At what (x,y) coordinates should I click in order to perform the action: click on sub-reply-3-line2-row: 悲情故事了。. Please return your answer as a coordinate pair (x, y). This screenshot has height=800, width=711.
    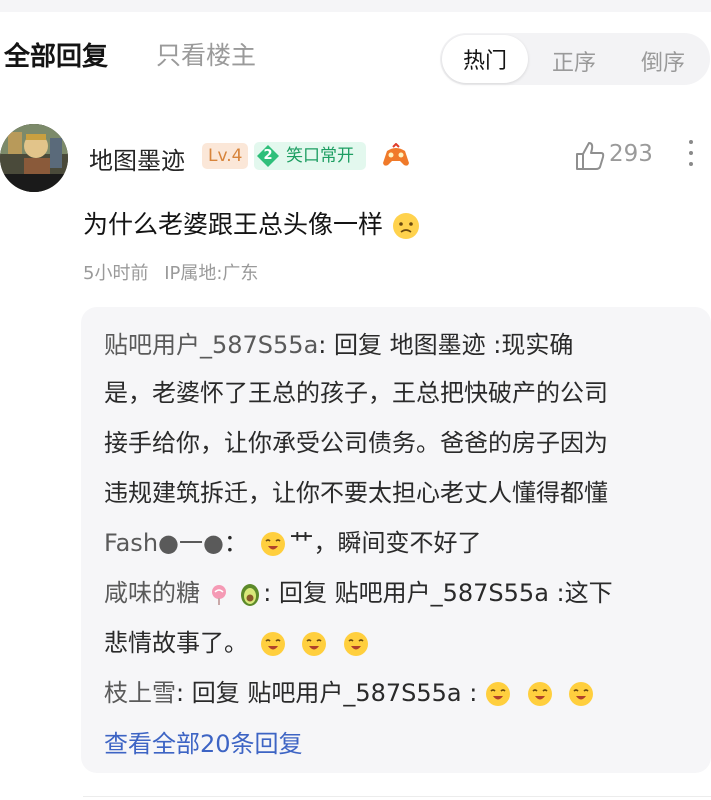
    Looking at the image, I should click on (236, 640).